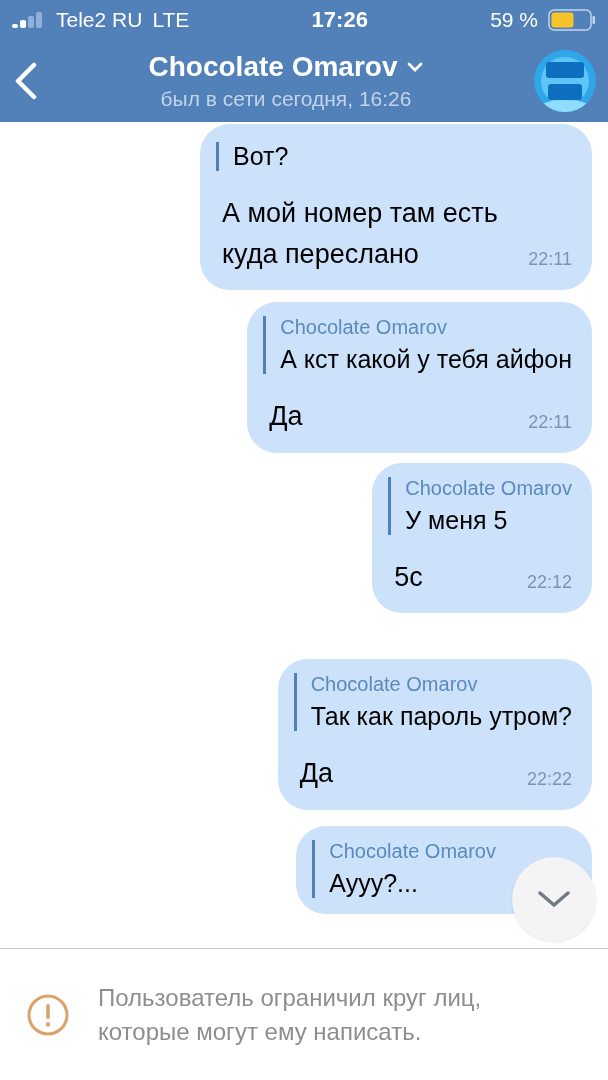 This screenshot has width=608, height=1080. What do you see at coordinates (99, 20) in the screenshot?
I see `carrier: Tele2 RU` at bounding box center [99, 20].